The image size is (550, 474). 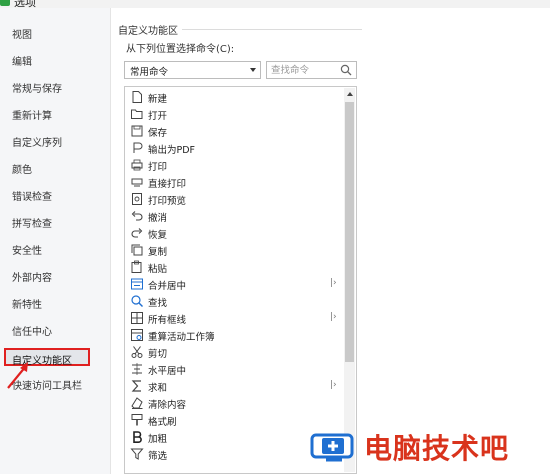 What do you see at coordinates (22, 60) in the screenshot?
I see `sidebar-item-edit: 编辑` at bounding box center [22, 60].